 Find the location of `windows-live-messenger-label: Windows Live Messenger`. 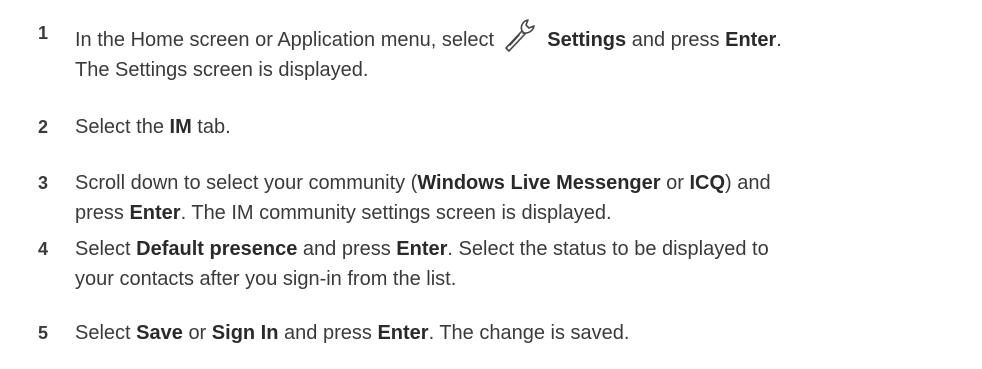

windows-live-messenger-label: Windows Live Messenger is located at coordinates (539, 183).